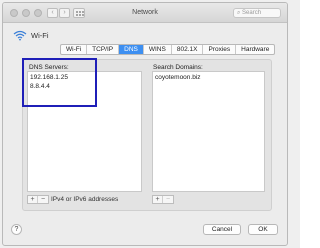 This screenshot has height=248, width=320. Describe the element at coordinates (33, 199) in the screenshot. I see `add-dns-server-button: +` at that location.